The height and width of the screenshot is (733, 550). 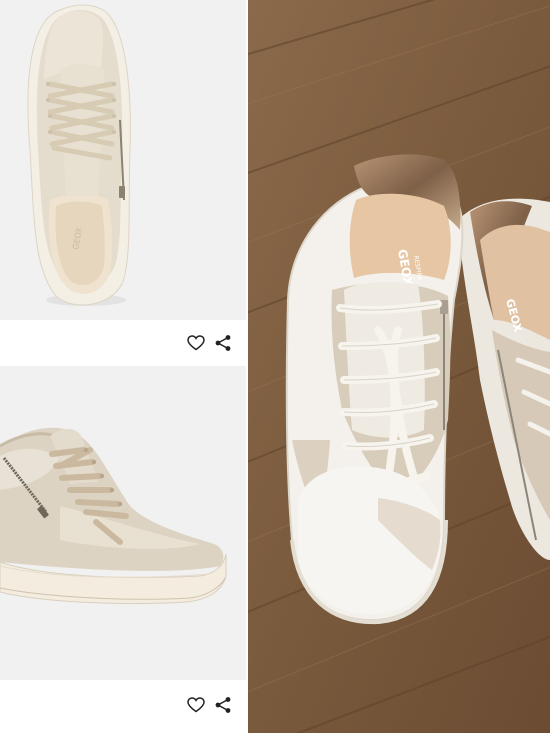 I want to click on sneaker-side-view-illustration, so click(x=113, y=516).